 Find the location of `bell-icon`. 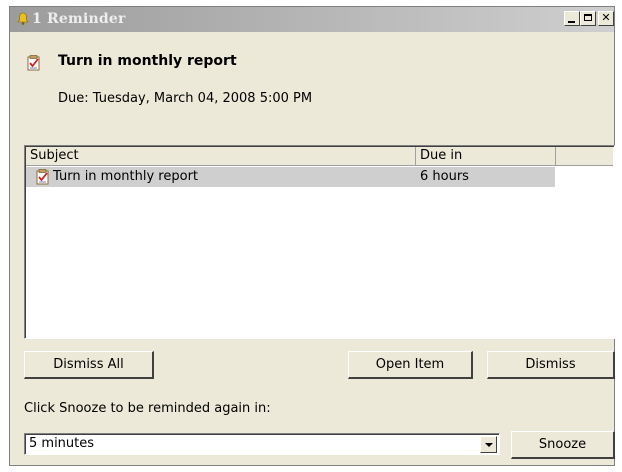

bell-icon is located at coordinates (23, 19).